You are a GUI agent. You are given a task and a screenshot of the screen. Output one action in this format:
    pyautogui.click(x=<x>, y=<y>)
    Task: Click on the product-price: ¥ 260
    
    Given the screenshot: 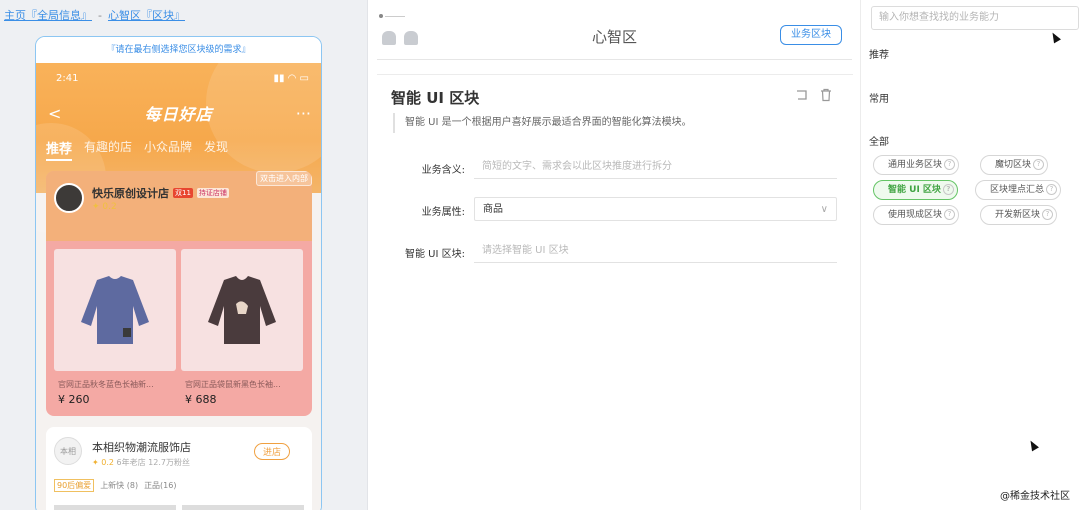 What is the action you would take?
    pyautogui.click(x=74, y=399)
    